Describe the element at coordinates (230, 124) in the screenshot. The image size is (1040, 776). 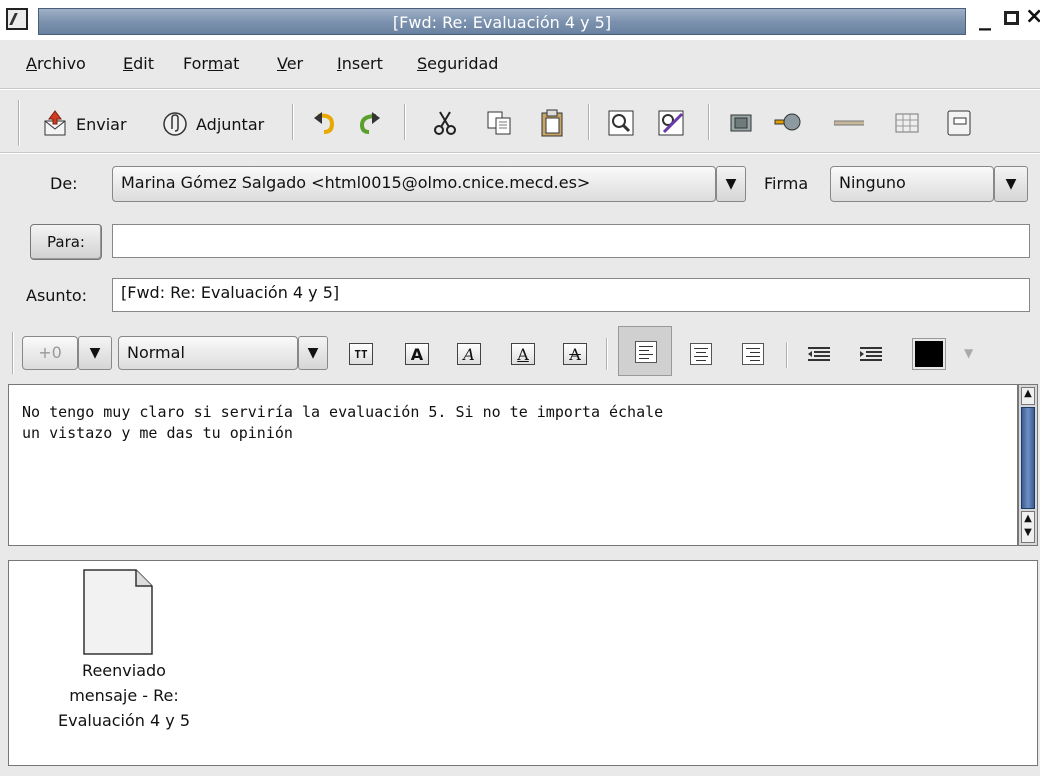
I see `attach-label: Adjuntar` at that location.